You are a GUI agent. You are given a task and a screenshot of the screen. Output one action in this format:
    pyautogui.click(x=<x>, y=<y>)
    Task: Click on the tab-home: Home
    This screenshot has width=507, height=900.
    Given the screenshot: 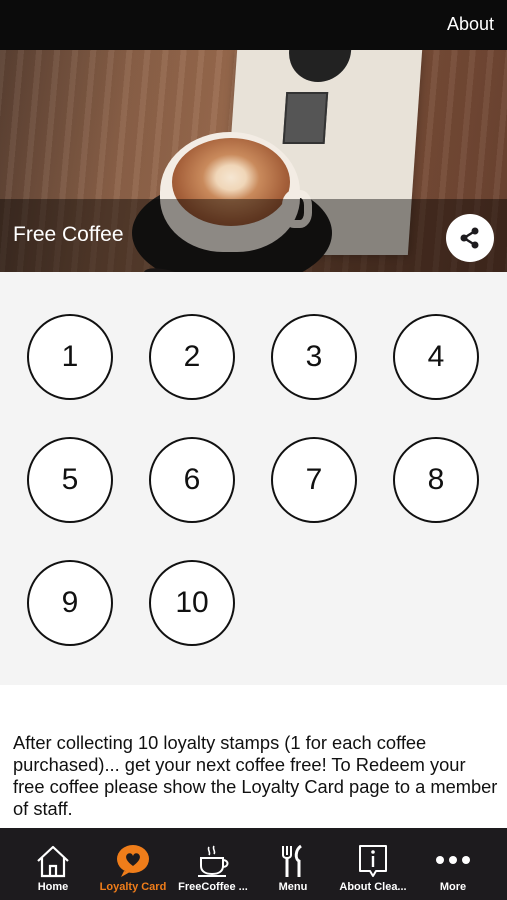 What is the action you would take?
    pyautogui.click(x=53, y=864)
    